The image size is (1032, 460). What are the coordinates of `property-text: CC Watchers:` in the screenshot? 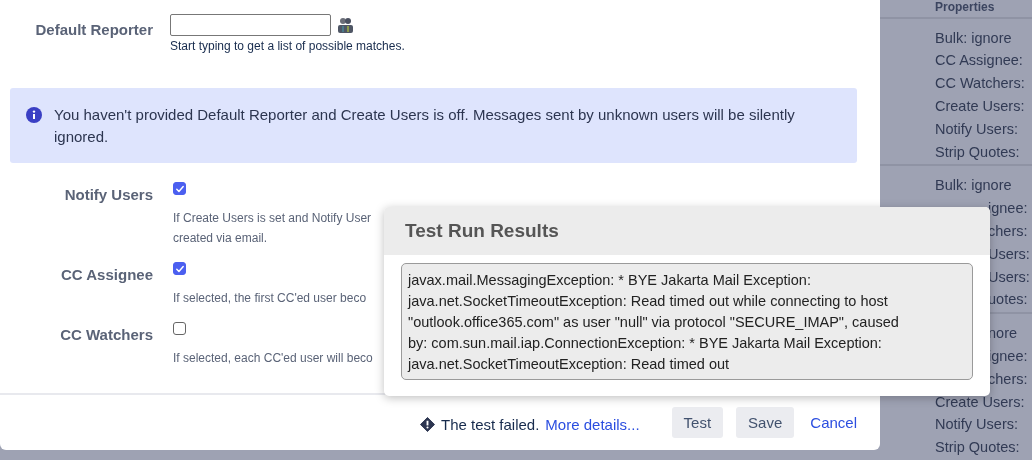 It's located at (979, 84).